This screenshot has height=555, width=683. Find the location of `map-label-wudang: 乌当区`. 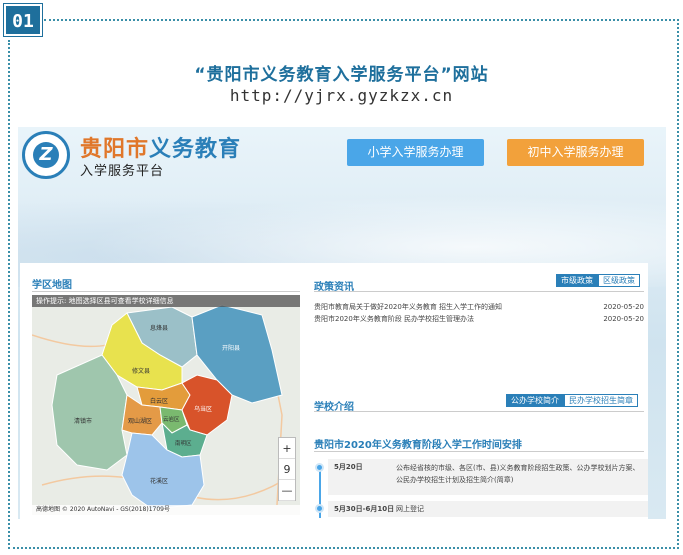

map-label-wudang: 乌当区 is located at coordinates (203, 409).